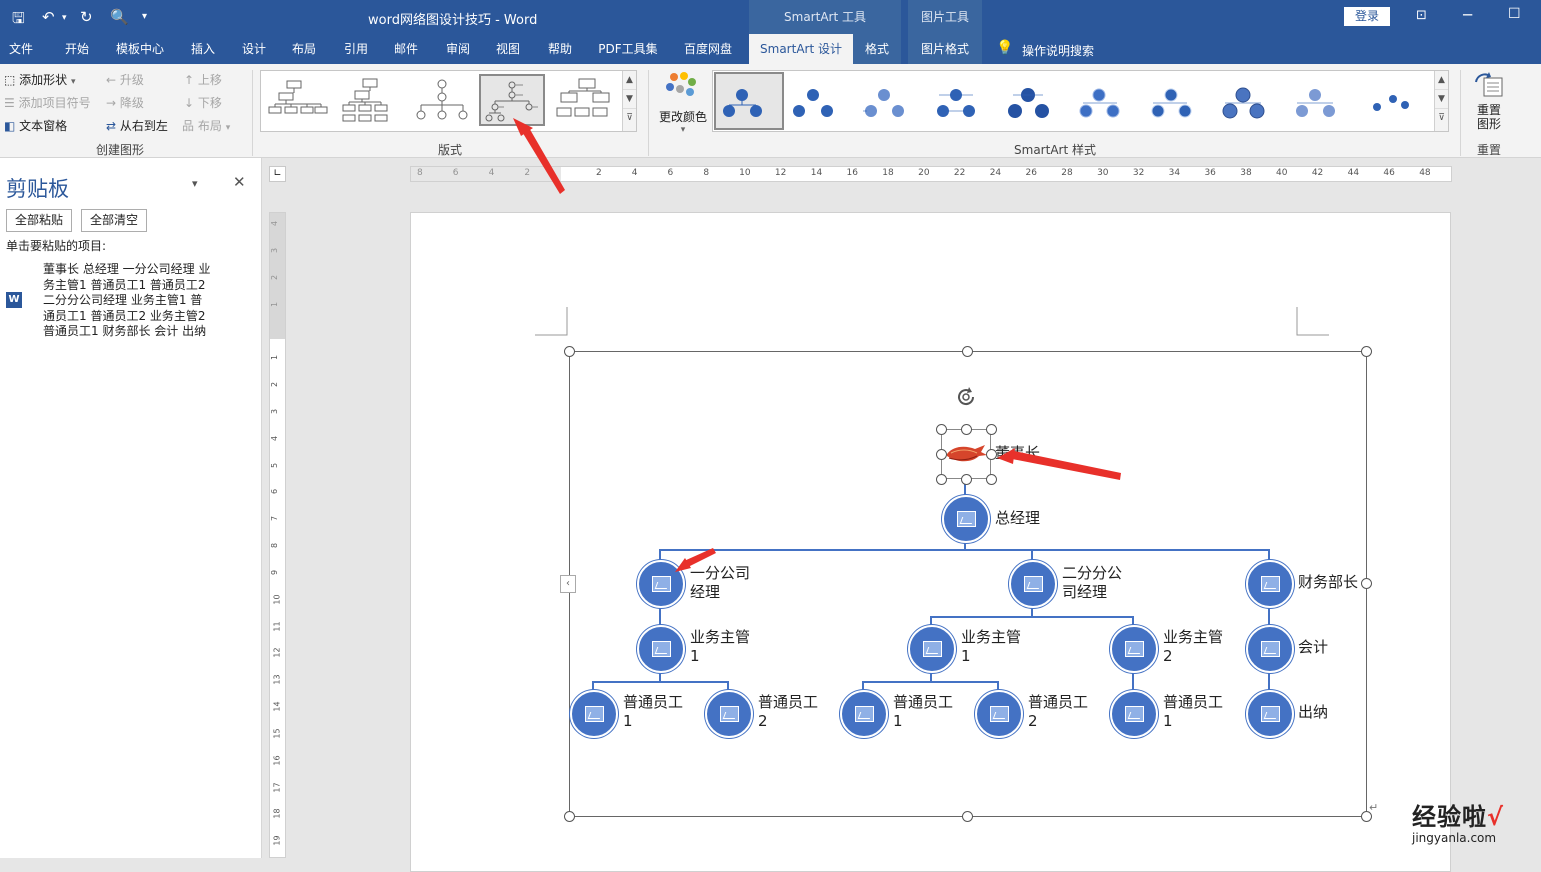 The height and width of the screenshot is (872, 1541). Describe the element at coordinates (77, 49) in the screenshot. I see `tab-home: 开始` at that location.